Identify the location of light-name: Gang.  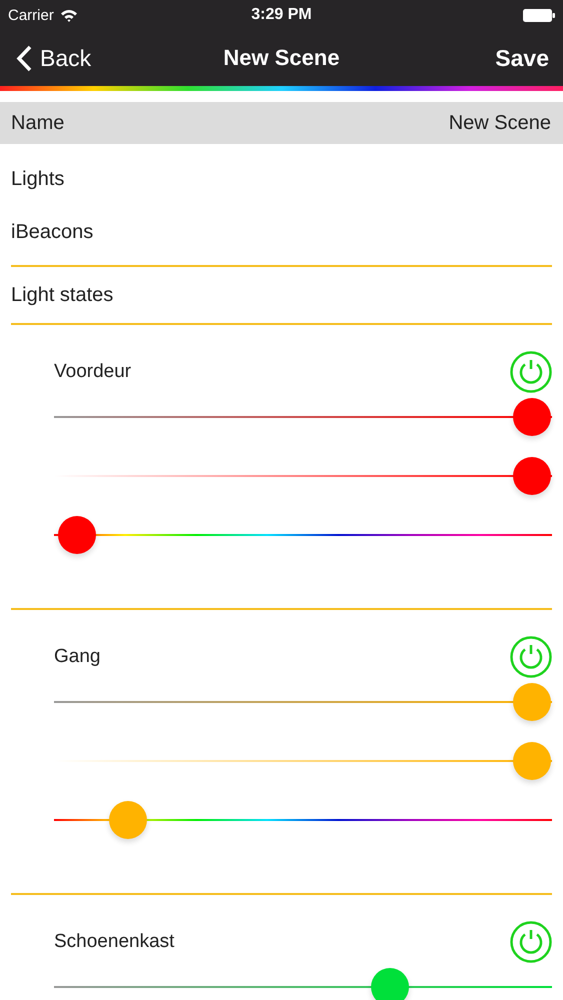
(77, 657).